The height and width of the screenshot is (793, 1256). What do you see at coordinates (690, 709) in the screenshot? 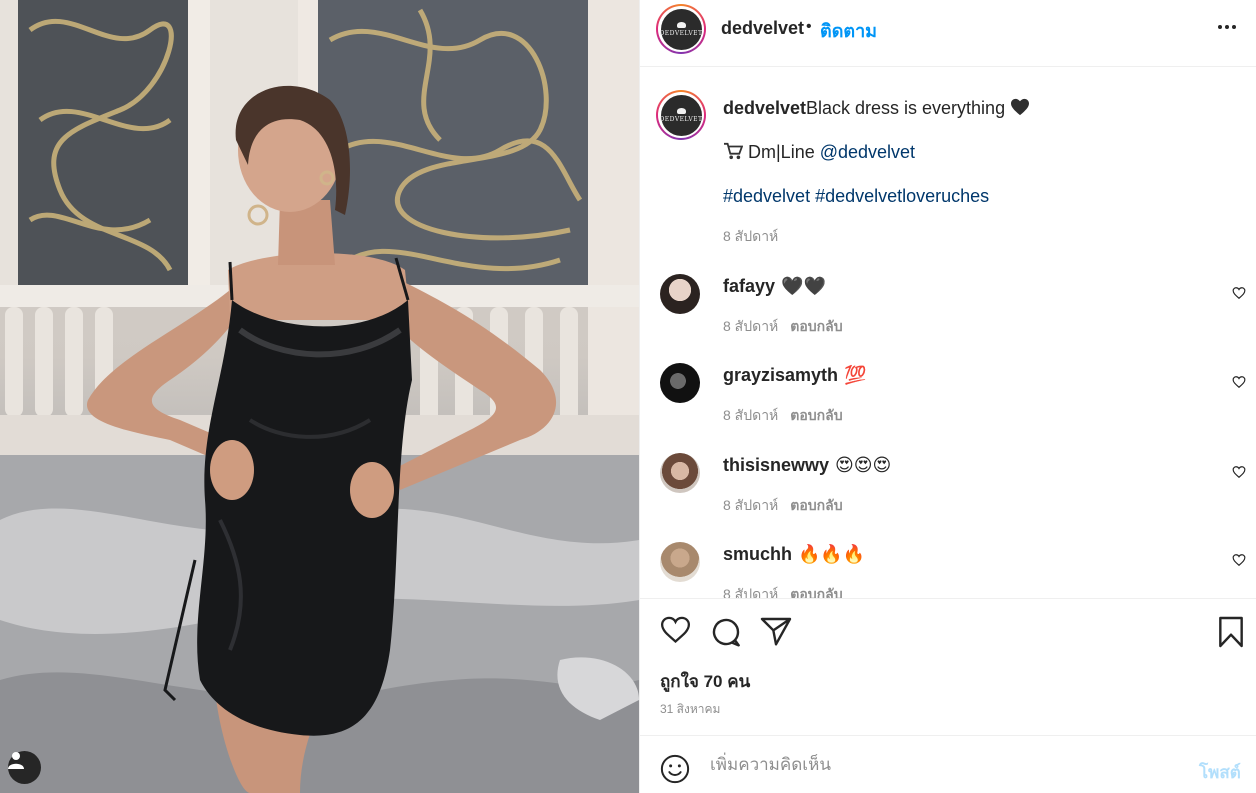
I see `post-date: 31 สิงหาคม` at bounding box center [690, 709].